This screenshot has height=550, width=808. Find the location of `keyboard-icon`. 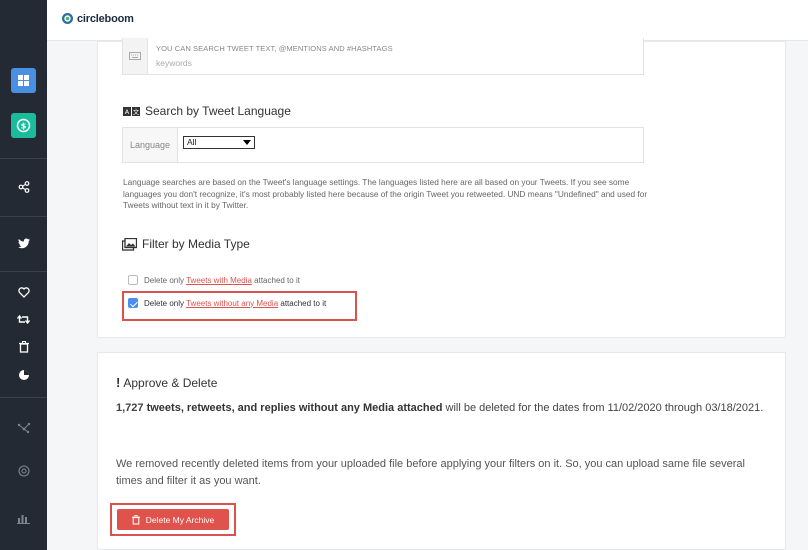

keyboard-icon is located at coordinates (135, 56).